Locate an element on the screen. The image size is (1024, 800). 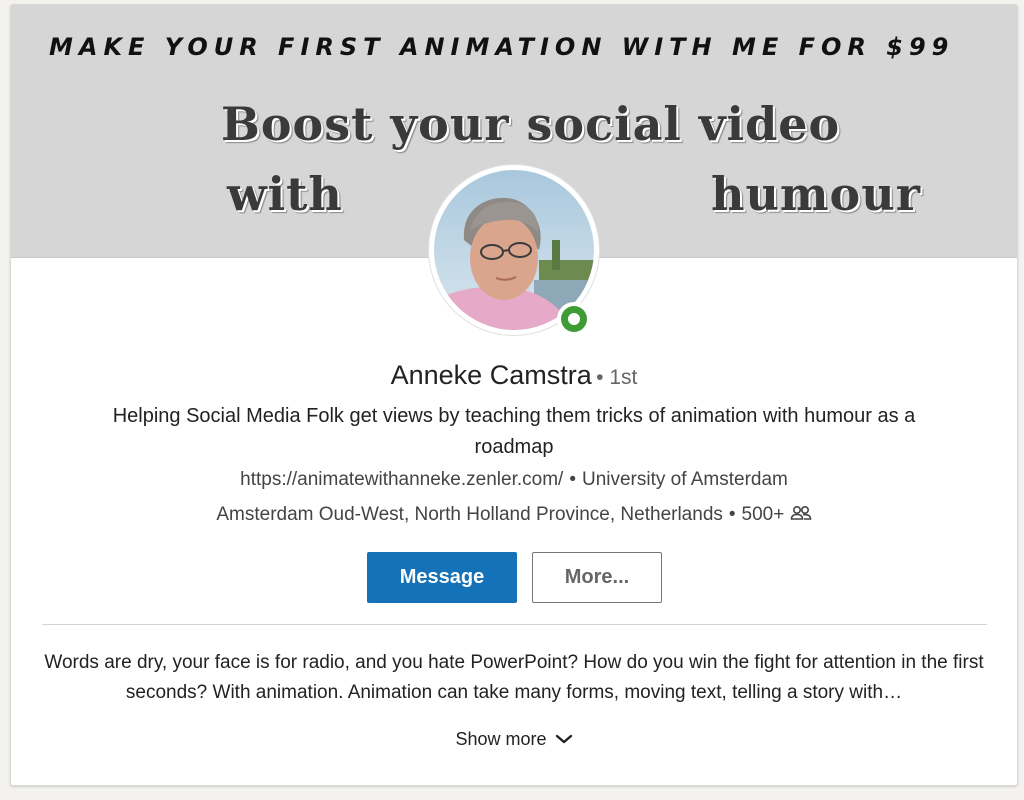
show-more-toggle: Show more is located at coordinates (514, 739).